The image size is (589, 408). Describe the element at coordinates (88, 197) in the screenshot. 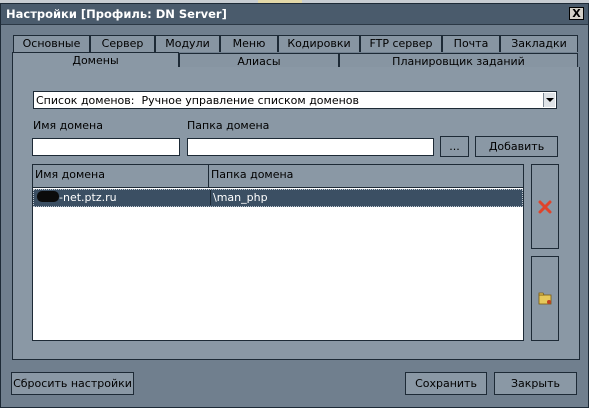

I see `domain-name-text: -net.ptz.ru` at that location.